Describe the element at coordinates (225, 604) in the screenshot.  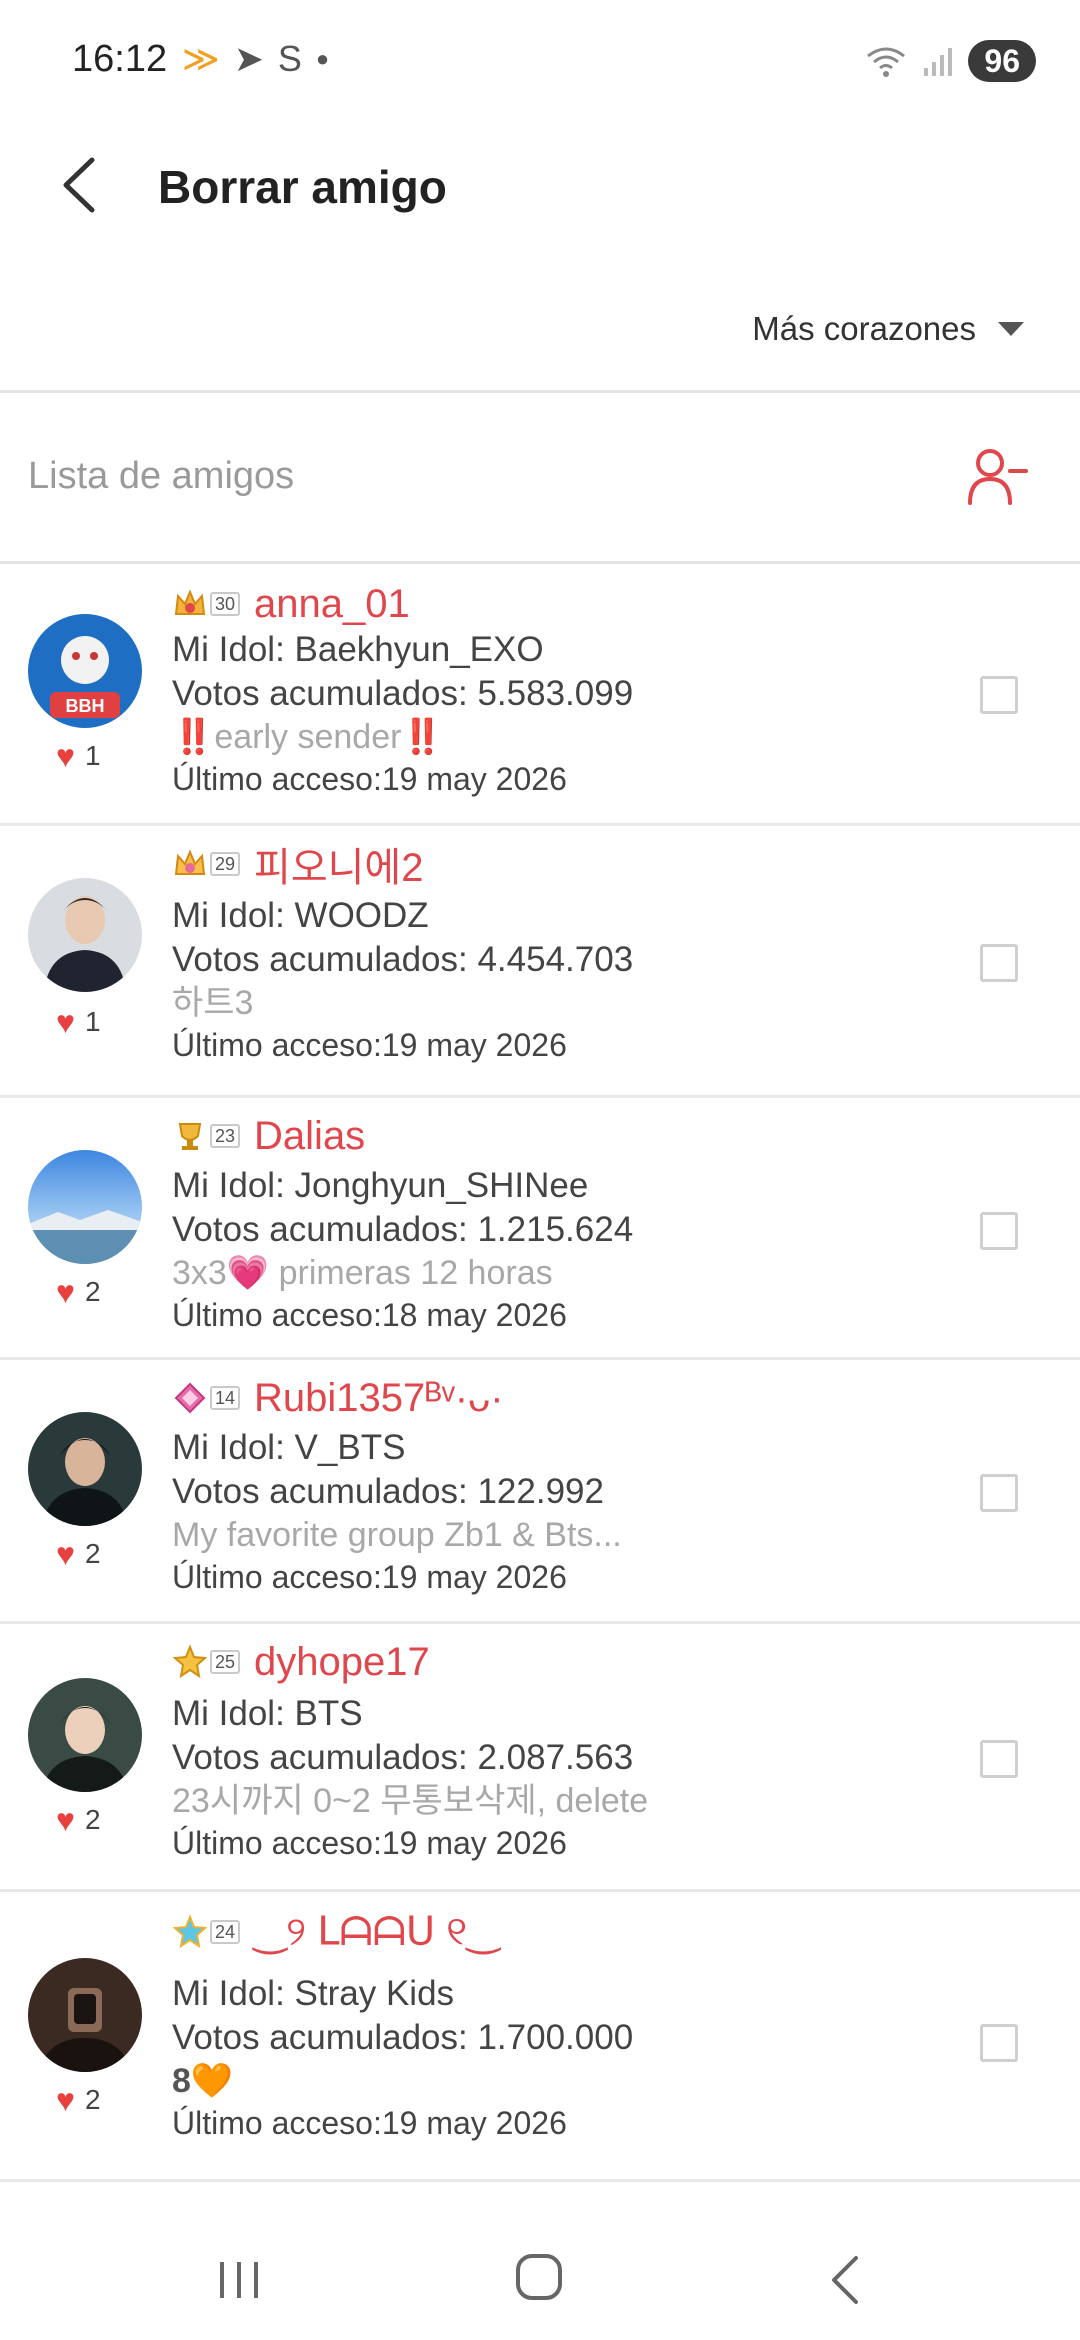
I see `level-badge: 30` at that location.